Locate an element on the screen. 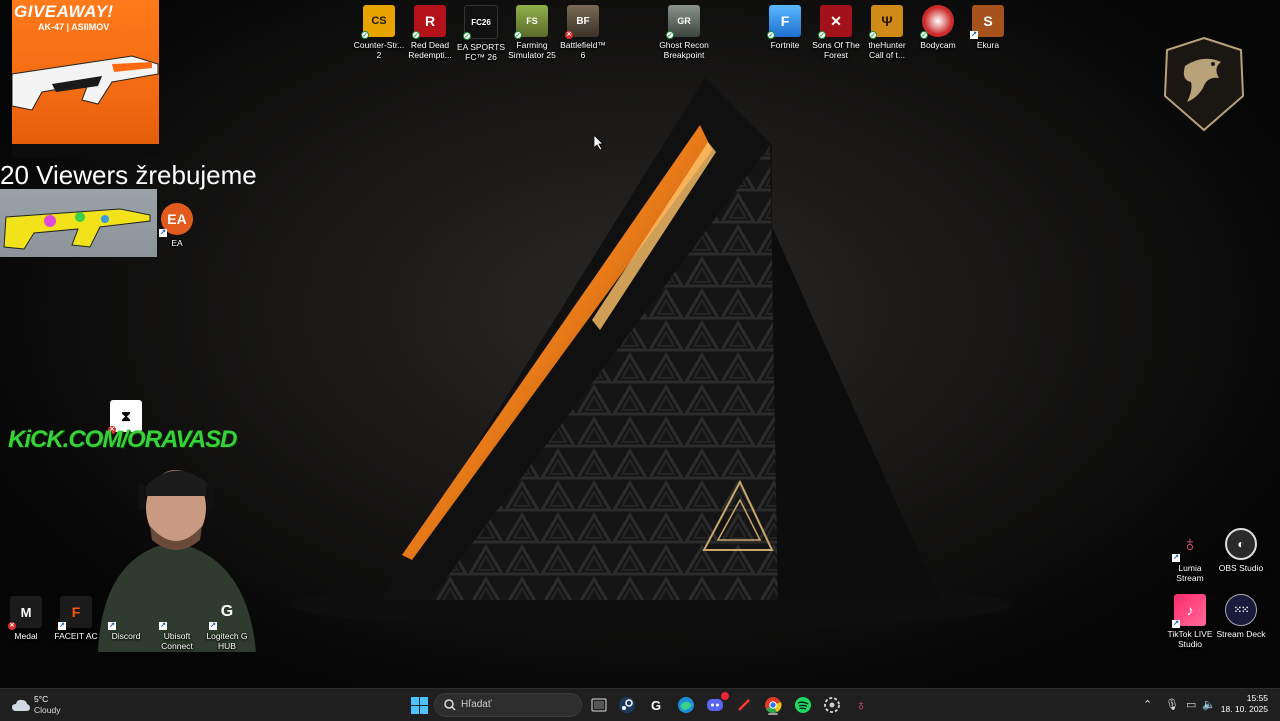  desktop-icon-battlefield-6: BF ✕ Battlefield™ 6 is located at coordinates (583, 32).